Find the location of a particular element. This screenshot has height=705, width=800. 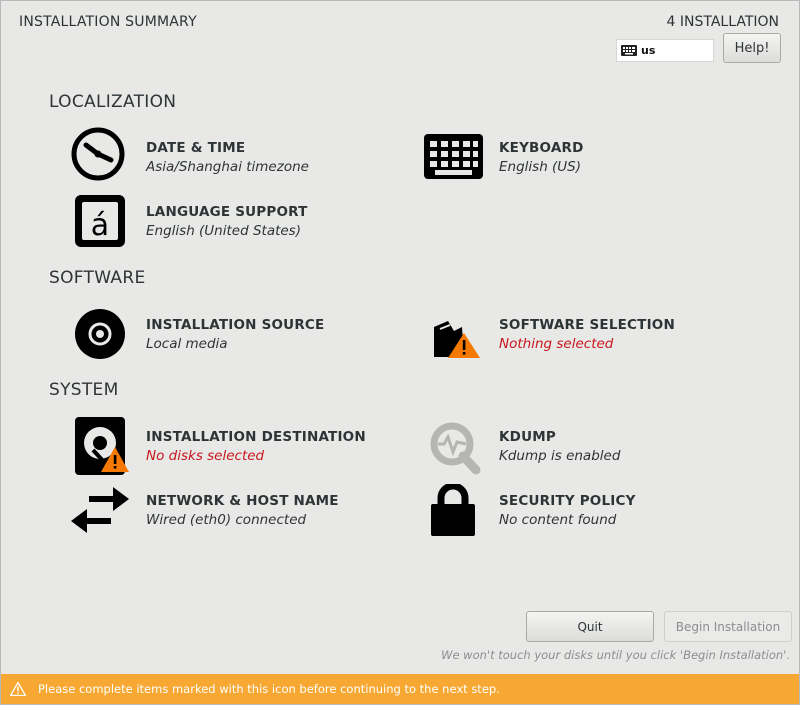

spoke-status: Asia/Shanghai timezone is located at coordinates (227, 167).